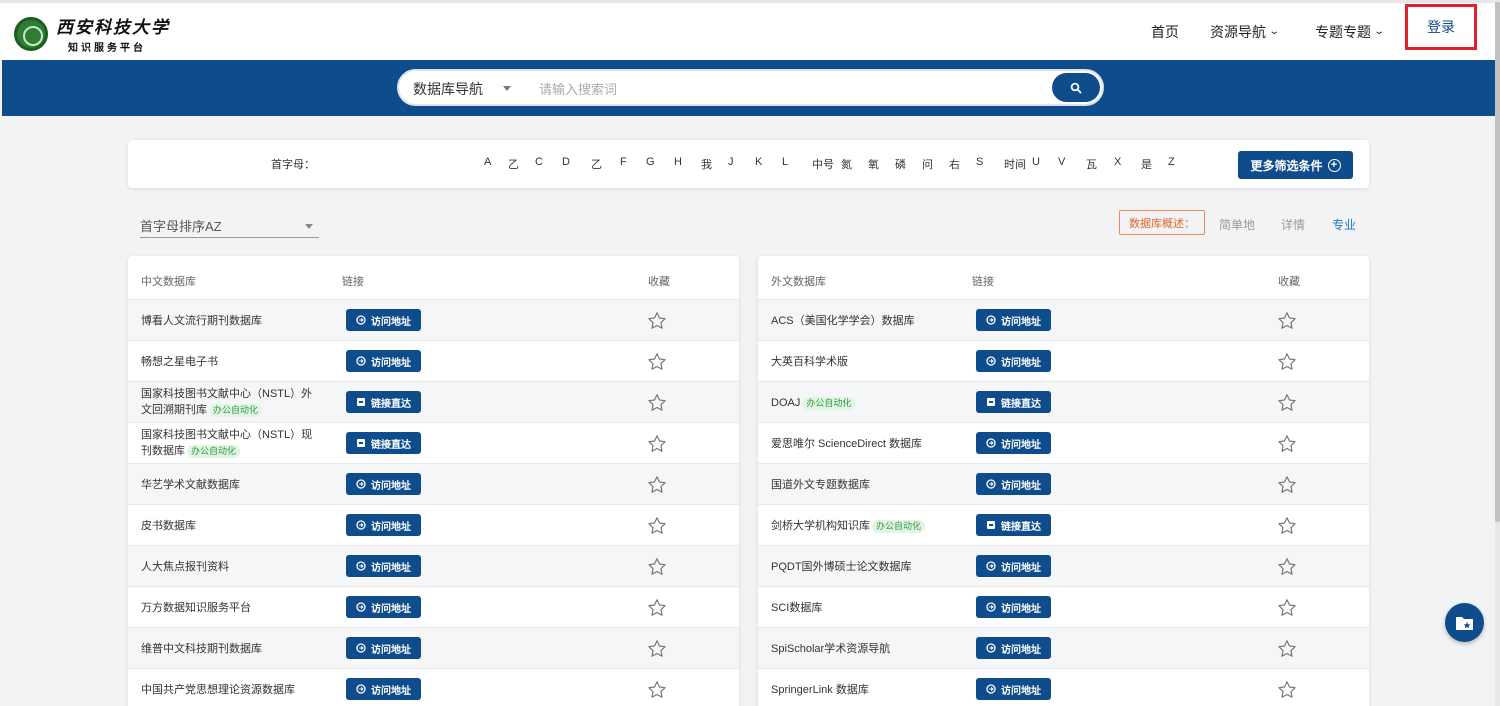 The image size is (1500, 706). Describe the element at coordinates (954, 164) in the screenshot. I see `letter-filter-item: 右` at that location.